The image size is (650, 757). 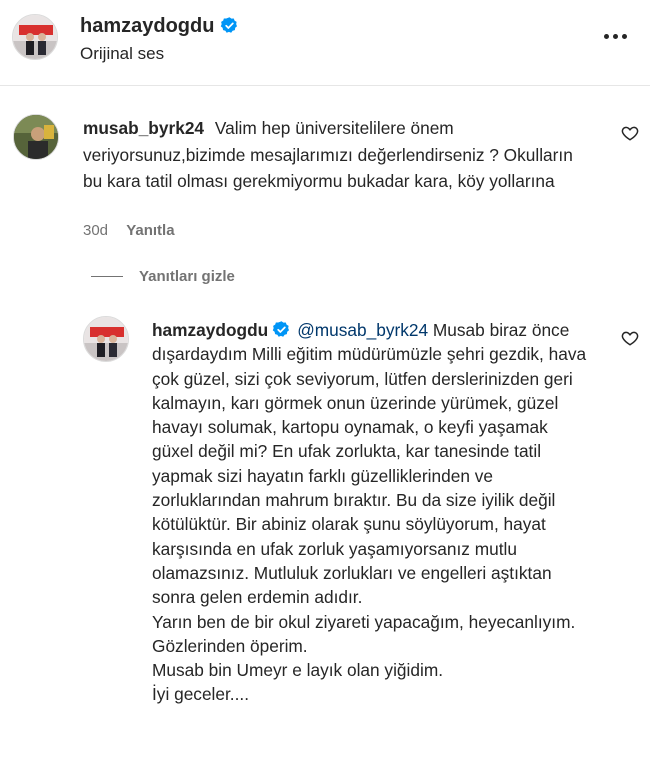 I want to click on hide-replies-button: Yanıtları gizle, so click(x=163, y=276).